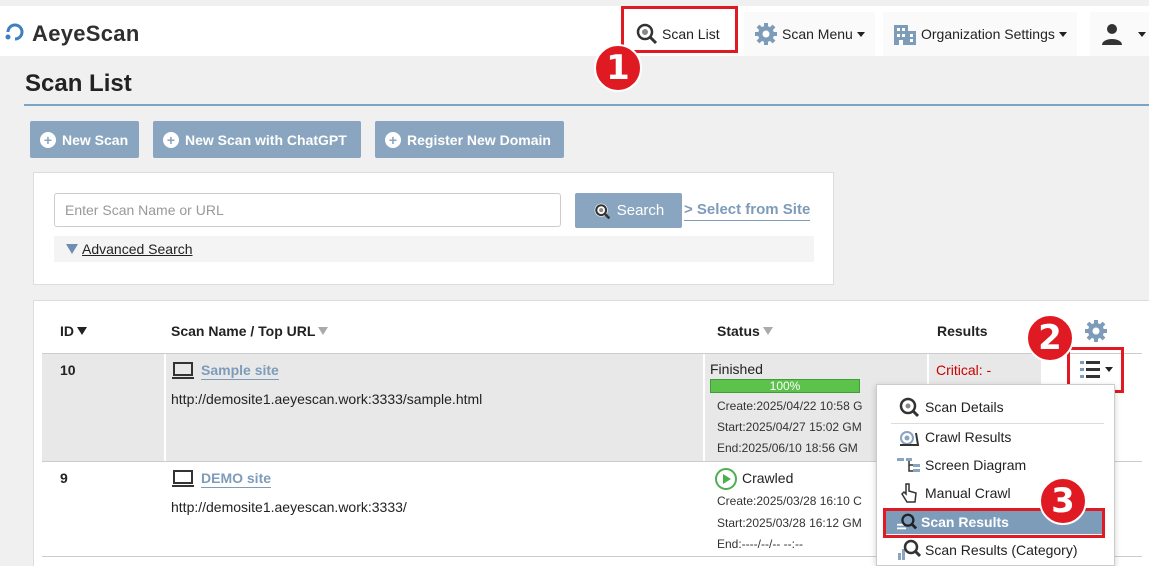 The image size is (1149, 566). Describe the element at coordinates (968, 437) in the screenshot. I see `menu-item-label: Crawl Results` at that location.